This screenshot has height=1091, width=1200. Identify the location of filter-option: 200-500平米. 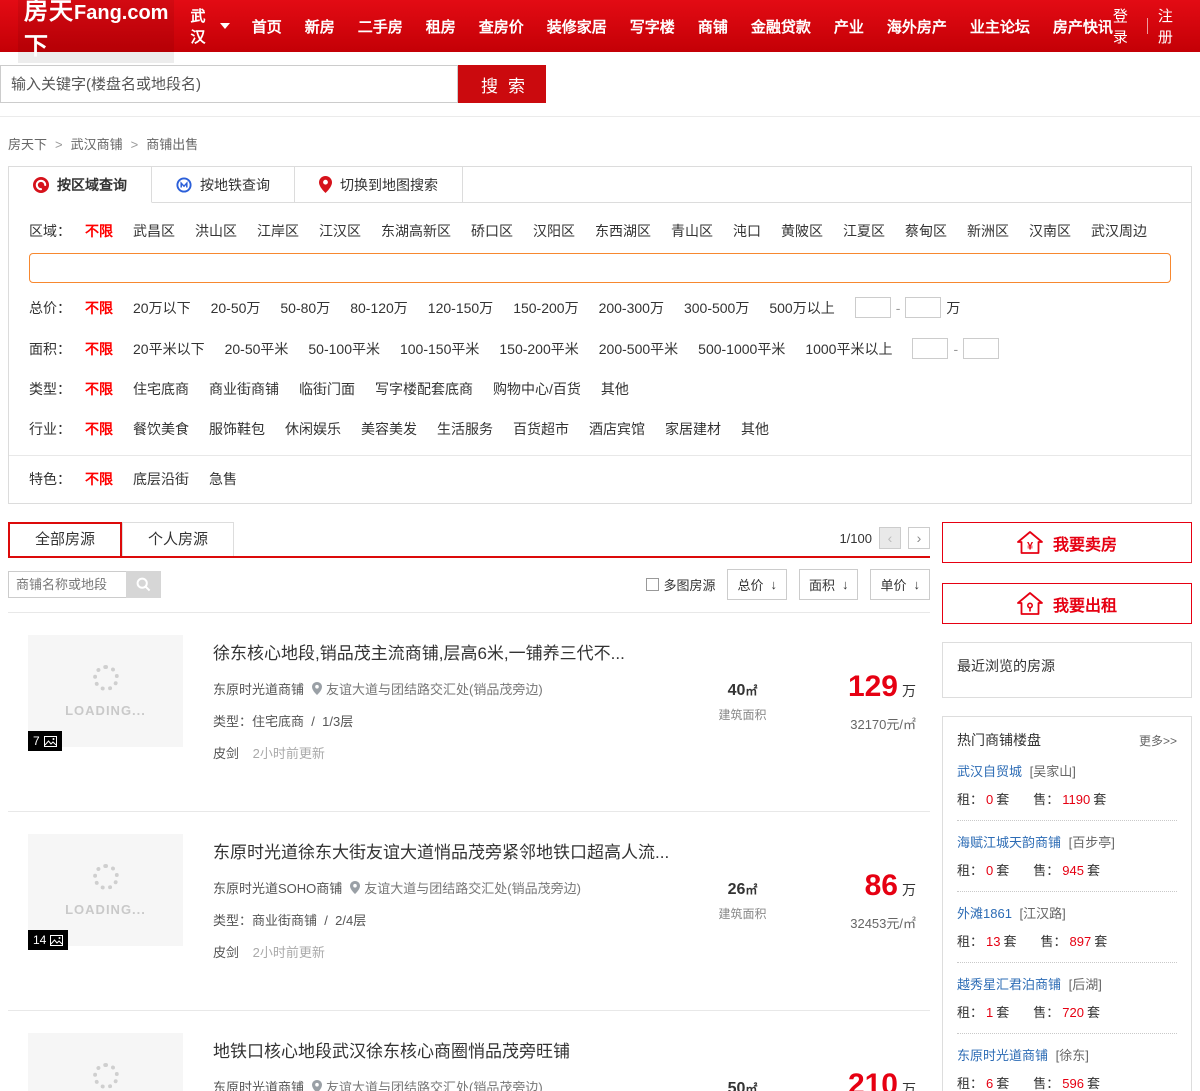
(638, 349).